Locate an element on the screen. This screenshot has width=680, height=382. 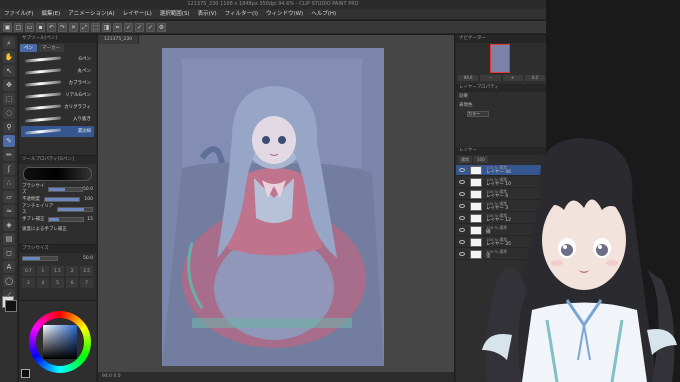
brush-item: カブラペン is located at coordinates (57, 83).